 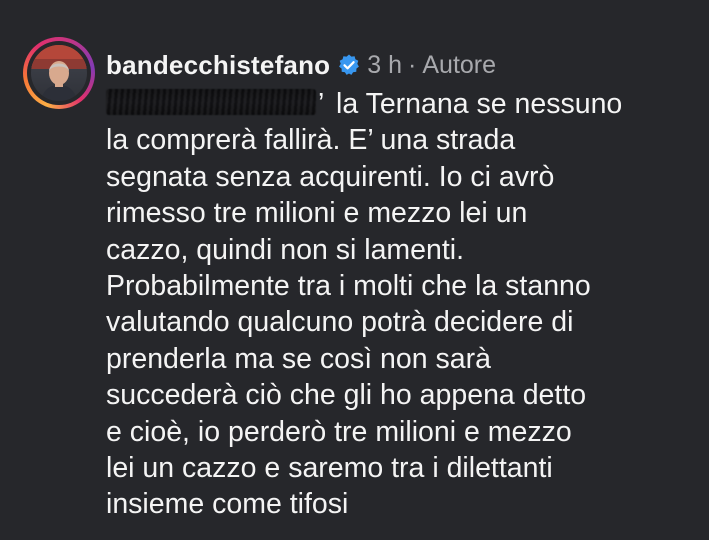 I want to click on comment-line-text: la Ternana se nessuno, so click(x=479, y=104).